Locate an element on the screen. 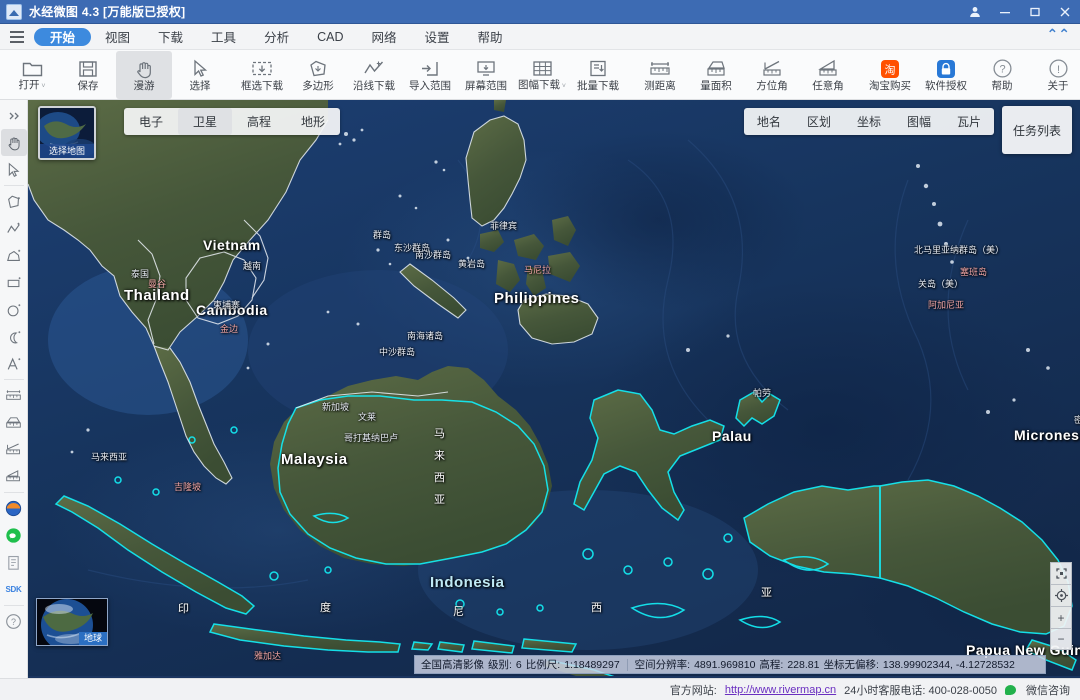 The image size is (1080, 700). help-tool: ? is located at coordinates (14, 621).